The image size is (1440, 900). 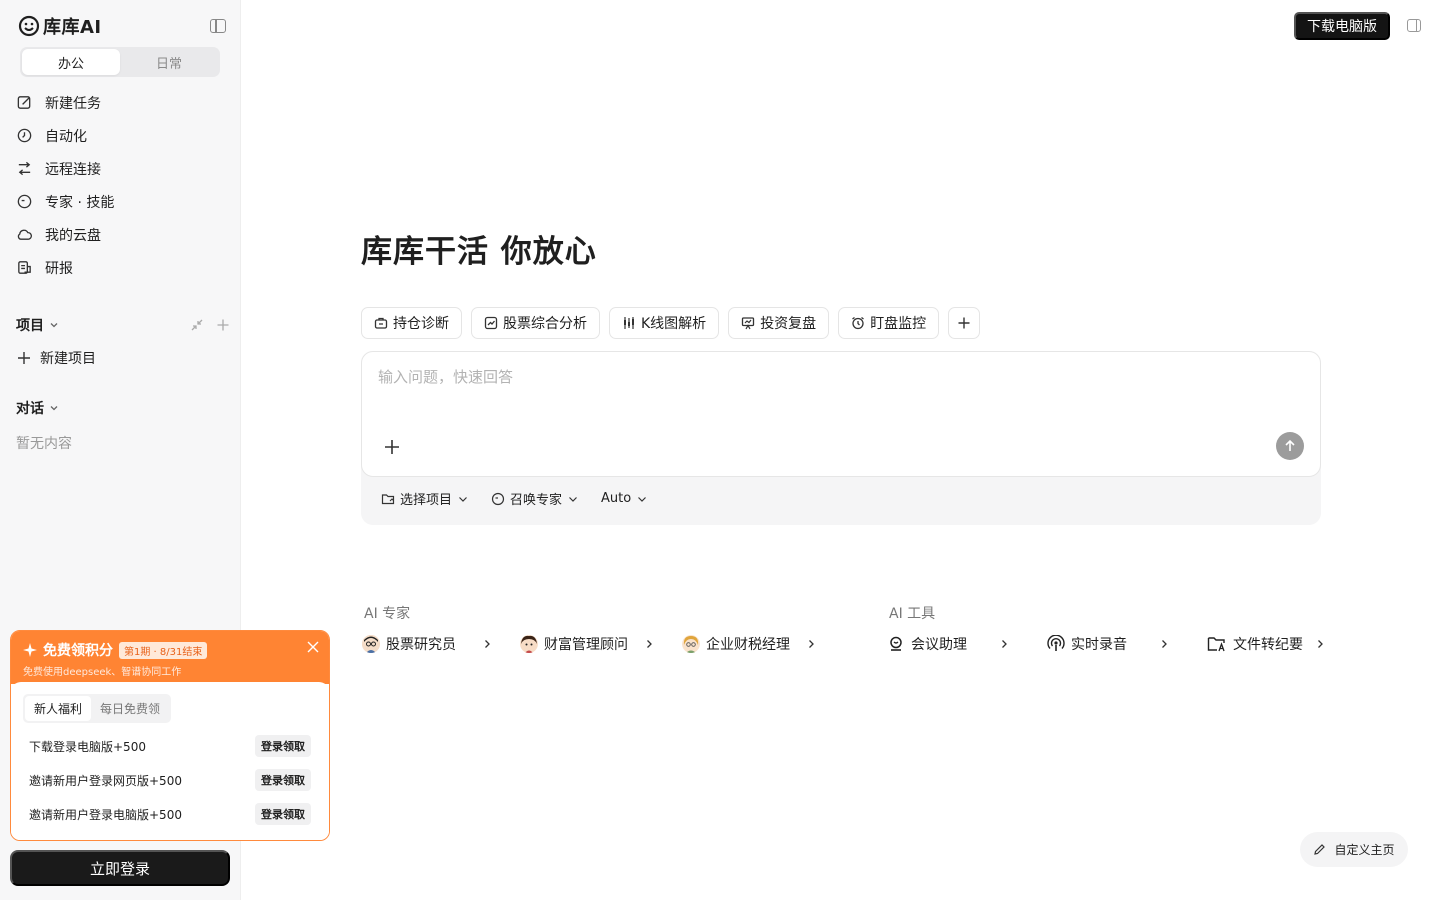 What do you see at coordinates (1099, 645) in the screenshot?
I see `tool-label: 实时录音` at bounding box center [1099, 645].